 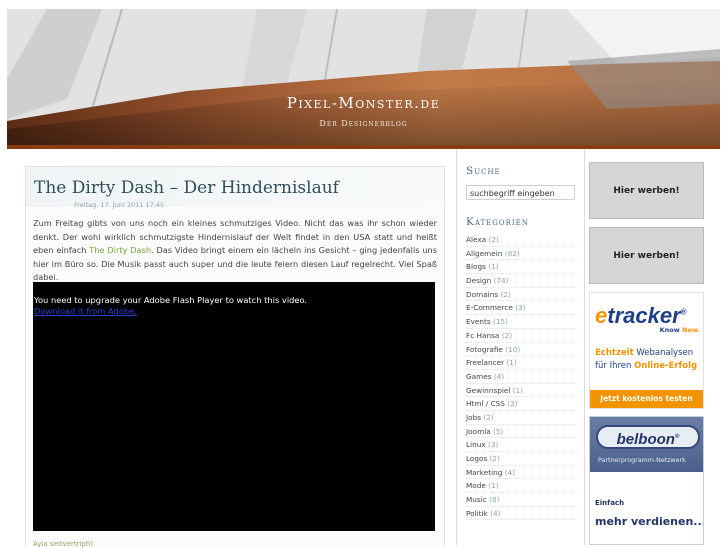 What do you see at coordinates (476, 458) in the screenshot?
I see `category-name: Logos` at bounding box center [476, 458].